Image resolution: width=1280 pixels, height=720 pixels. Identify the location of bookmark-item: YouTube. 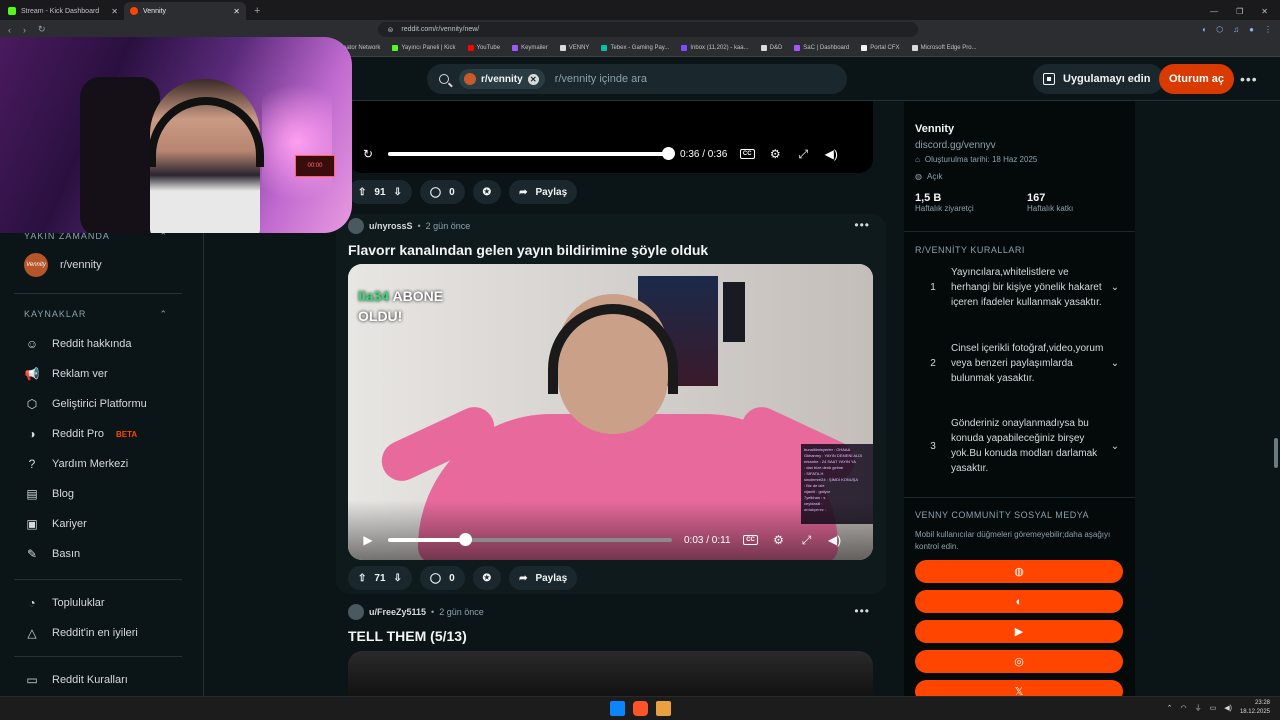
(483, 47).